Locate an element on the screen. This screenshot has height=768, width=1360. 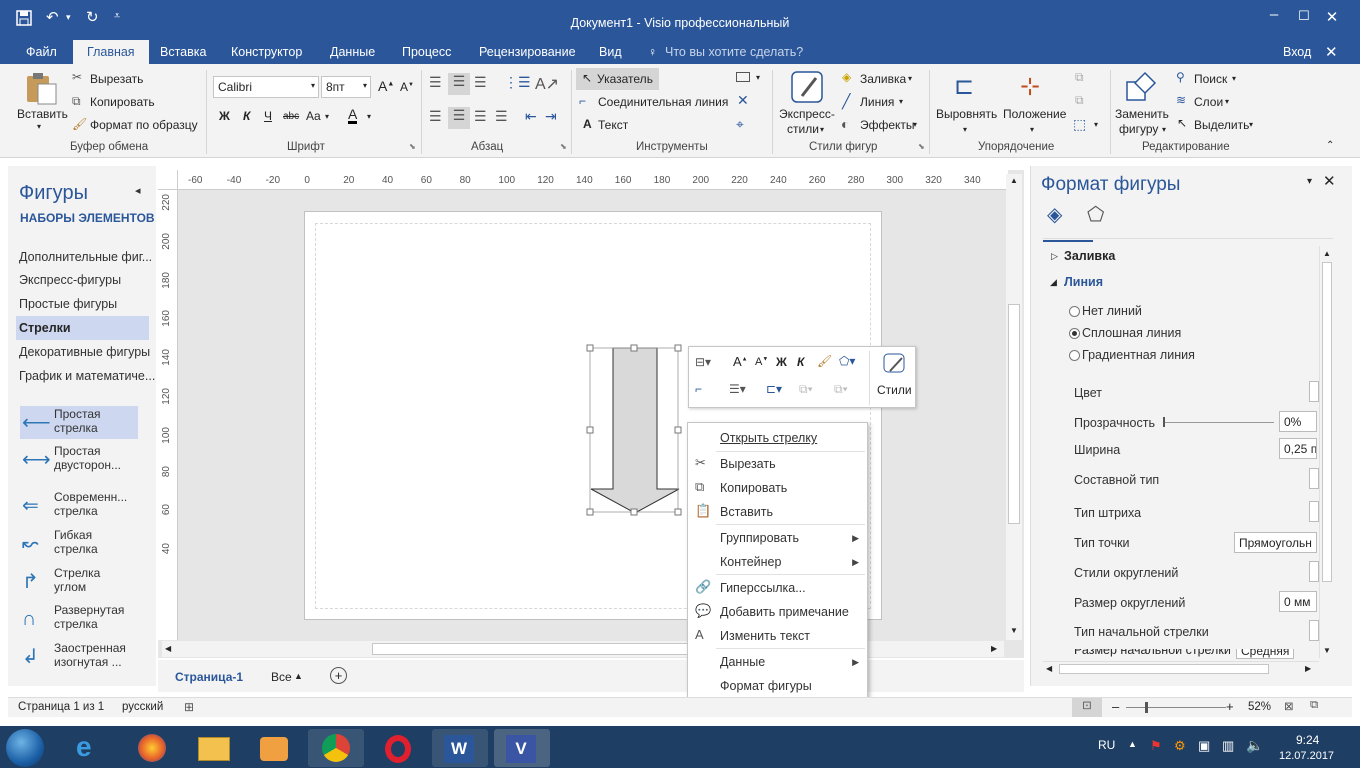
menu-item-add-comment: Добавить примечание is located at coordinates (784, 612).